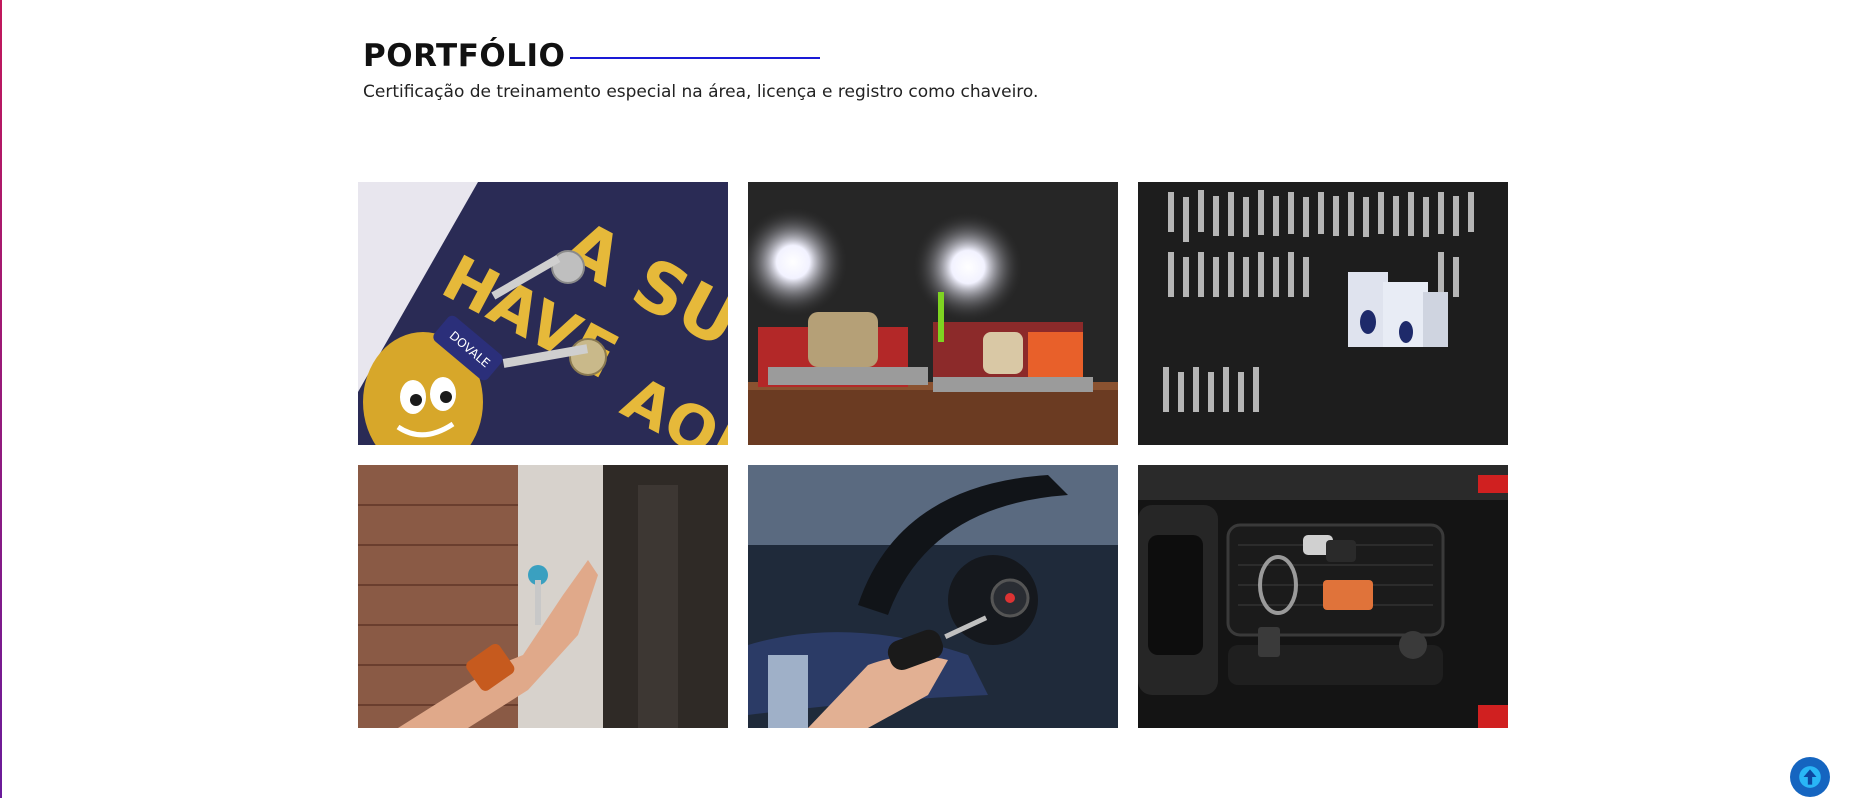 The height and width of the screenshot is (798, 1860). I want to click on gallery-image-car-key-ignition, so click(933, 596).